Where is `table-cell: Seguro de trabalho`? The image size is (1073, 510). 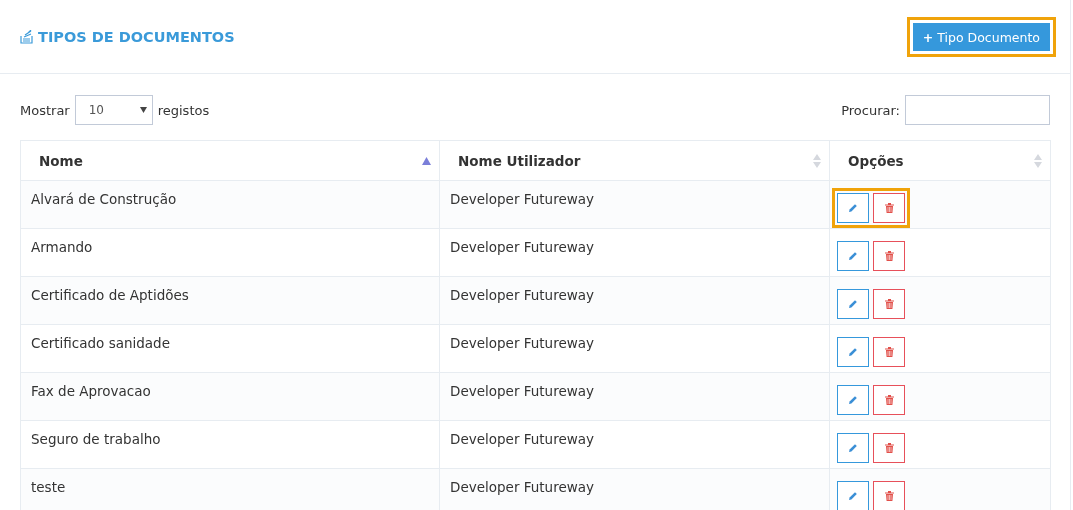 table-cell: Seguro de trabalho is located at coordinates (230, 444).